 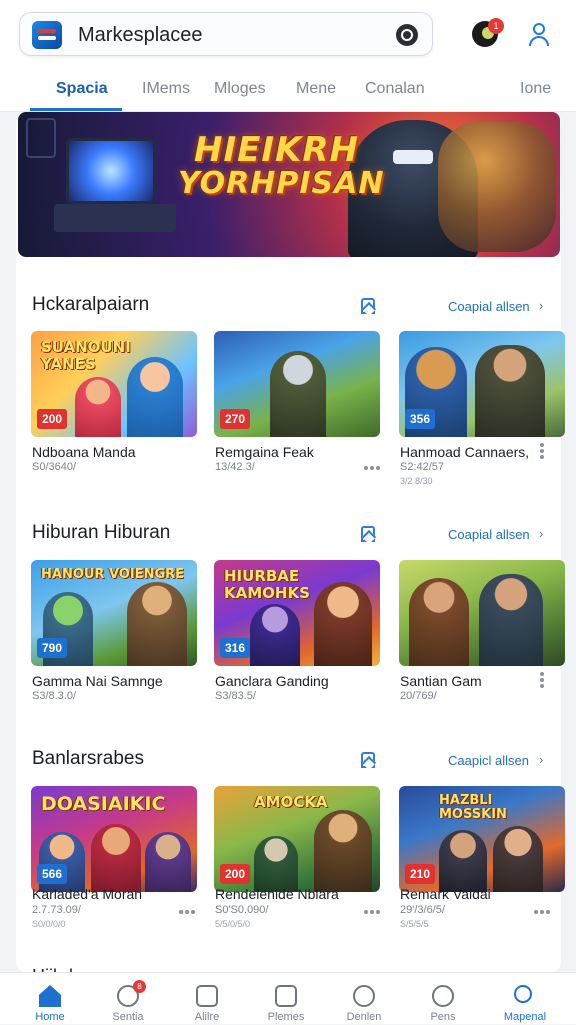 What do you see at coordinates (473, 808) in the screenshot?
I see `game-art-text: HAZBLI MOSSKIN` at bounding box center [473, 808].